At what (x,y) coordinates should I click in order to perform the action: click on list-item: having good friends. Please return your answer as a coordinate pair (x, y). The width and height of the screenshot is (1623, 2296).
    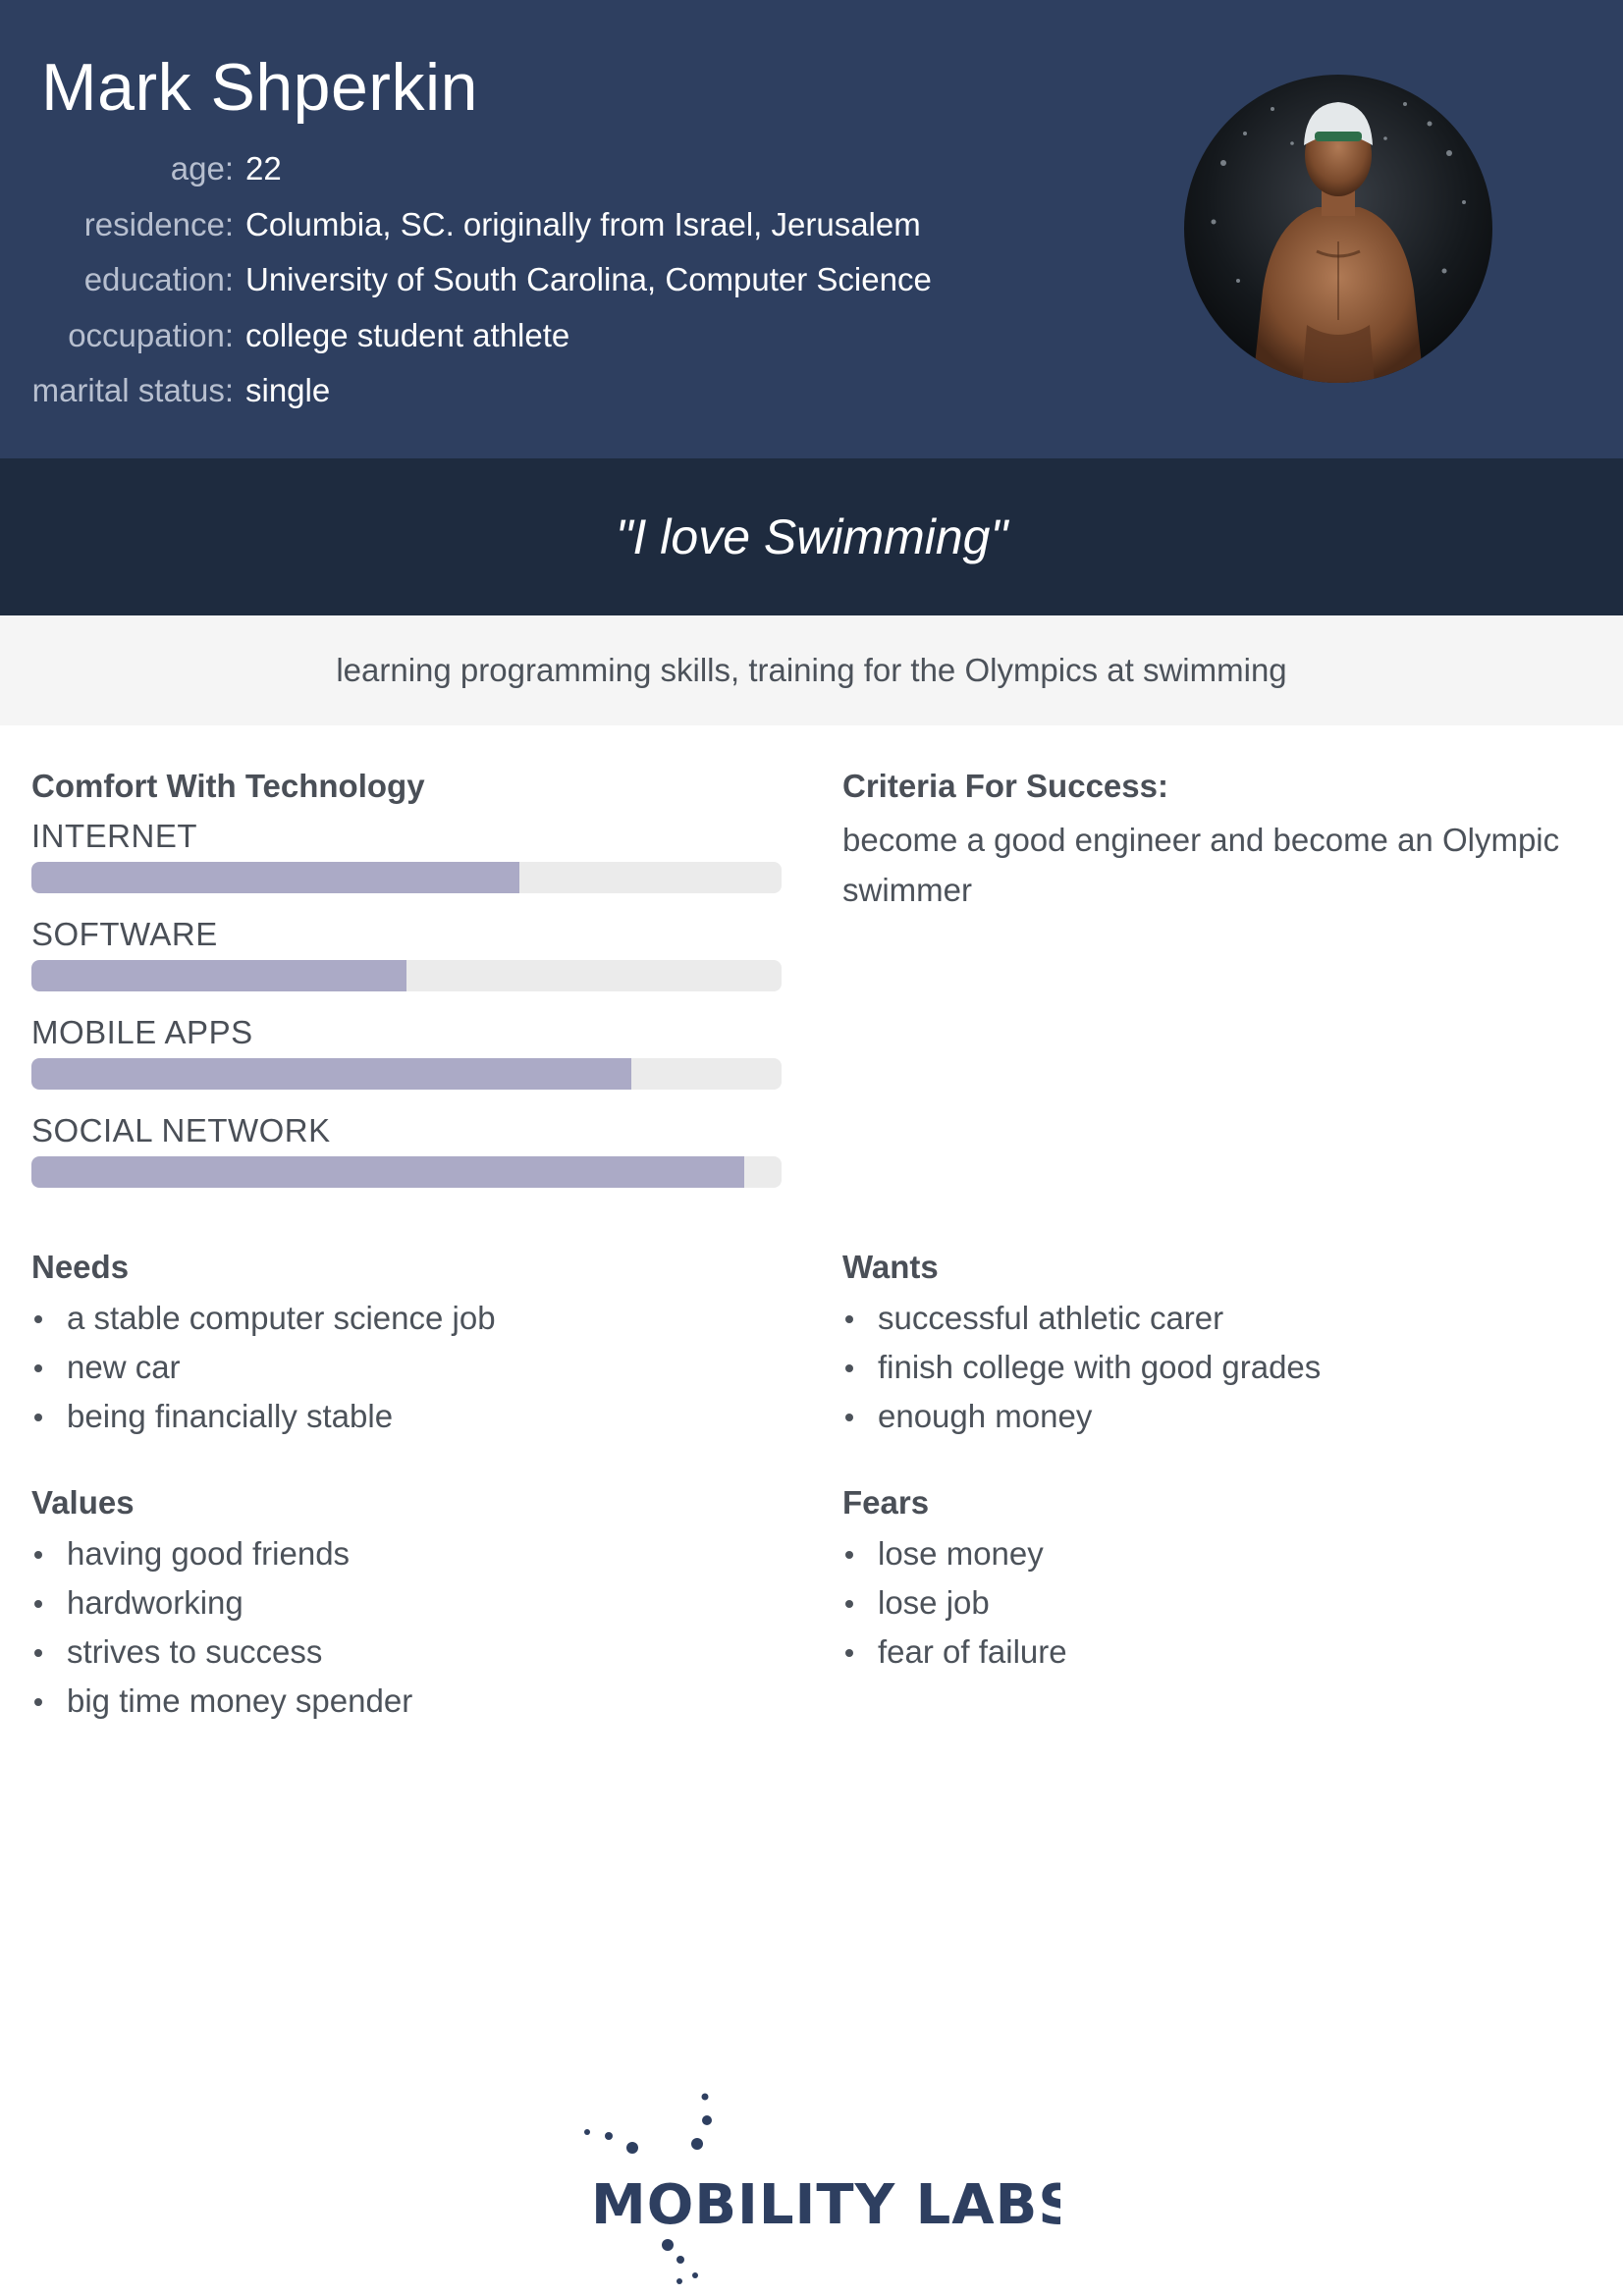
    Looking at the image, I should click on (221, 1554).